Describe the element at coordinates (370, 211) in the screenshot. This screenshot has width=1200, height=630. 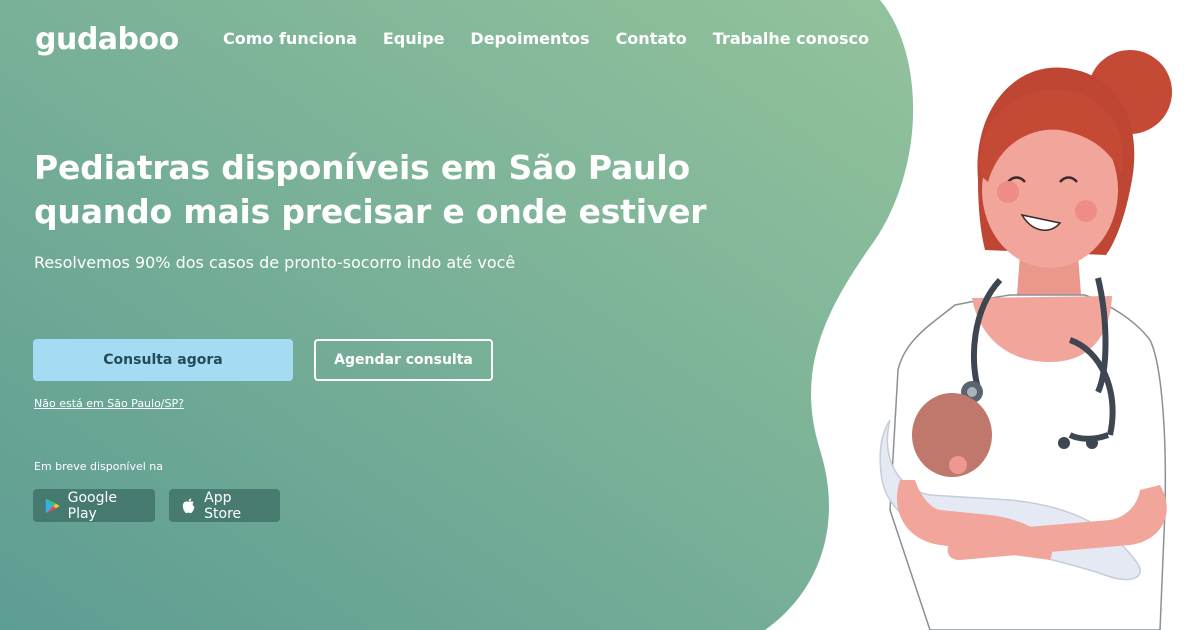
I see `hero-headline-line-2: quando mais precisar e onde estiver` at that location.